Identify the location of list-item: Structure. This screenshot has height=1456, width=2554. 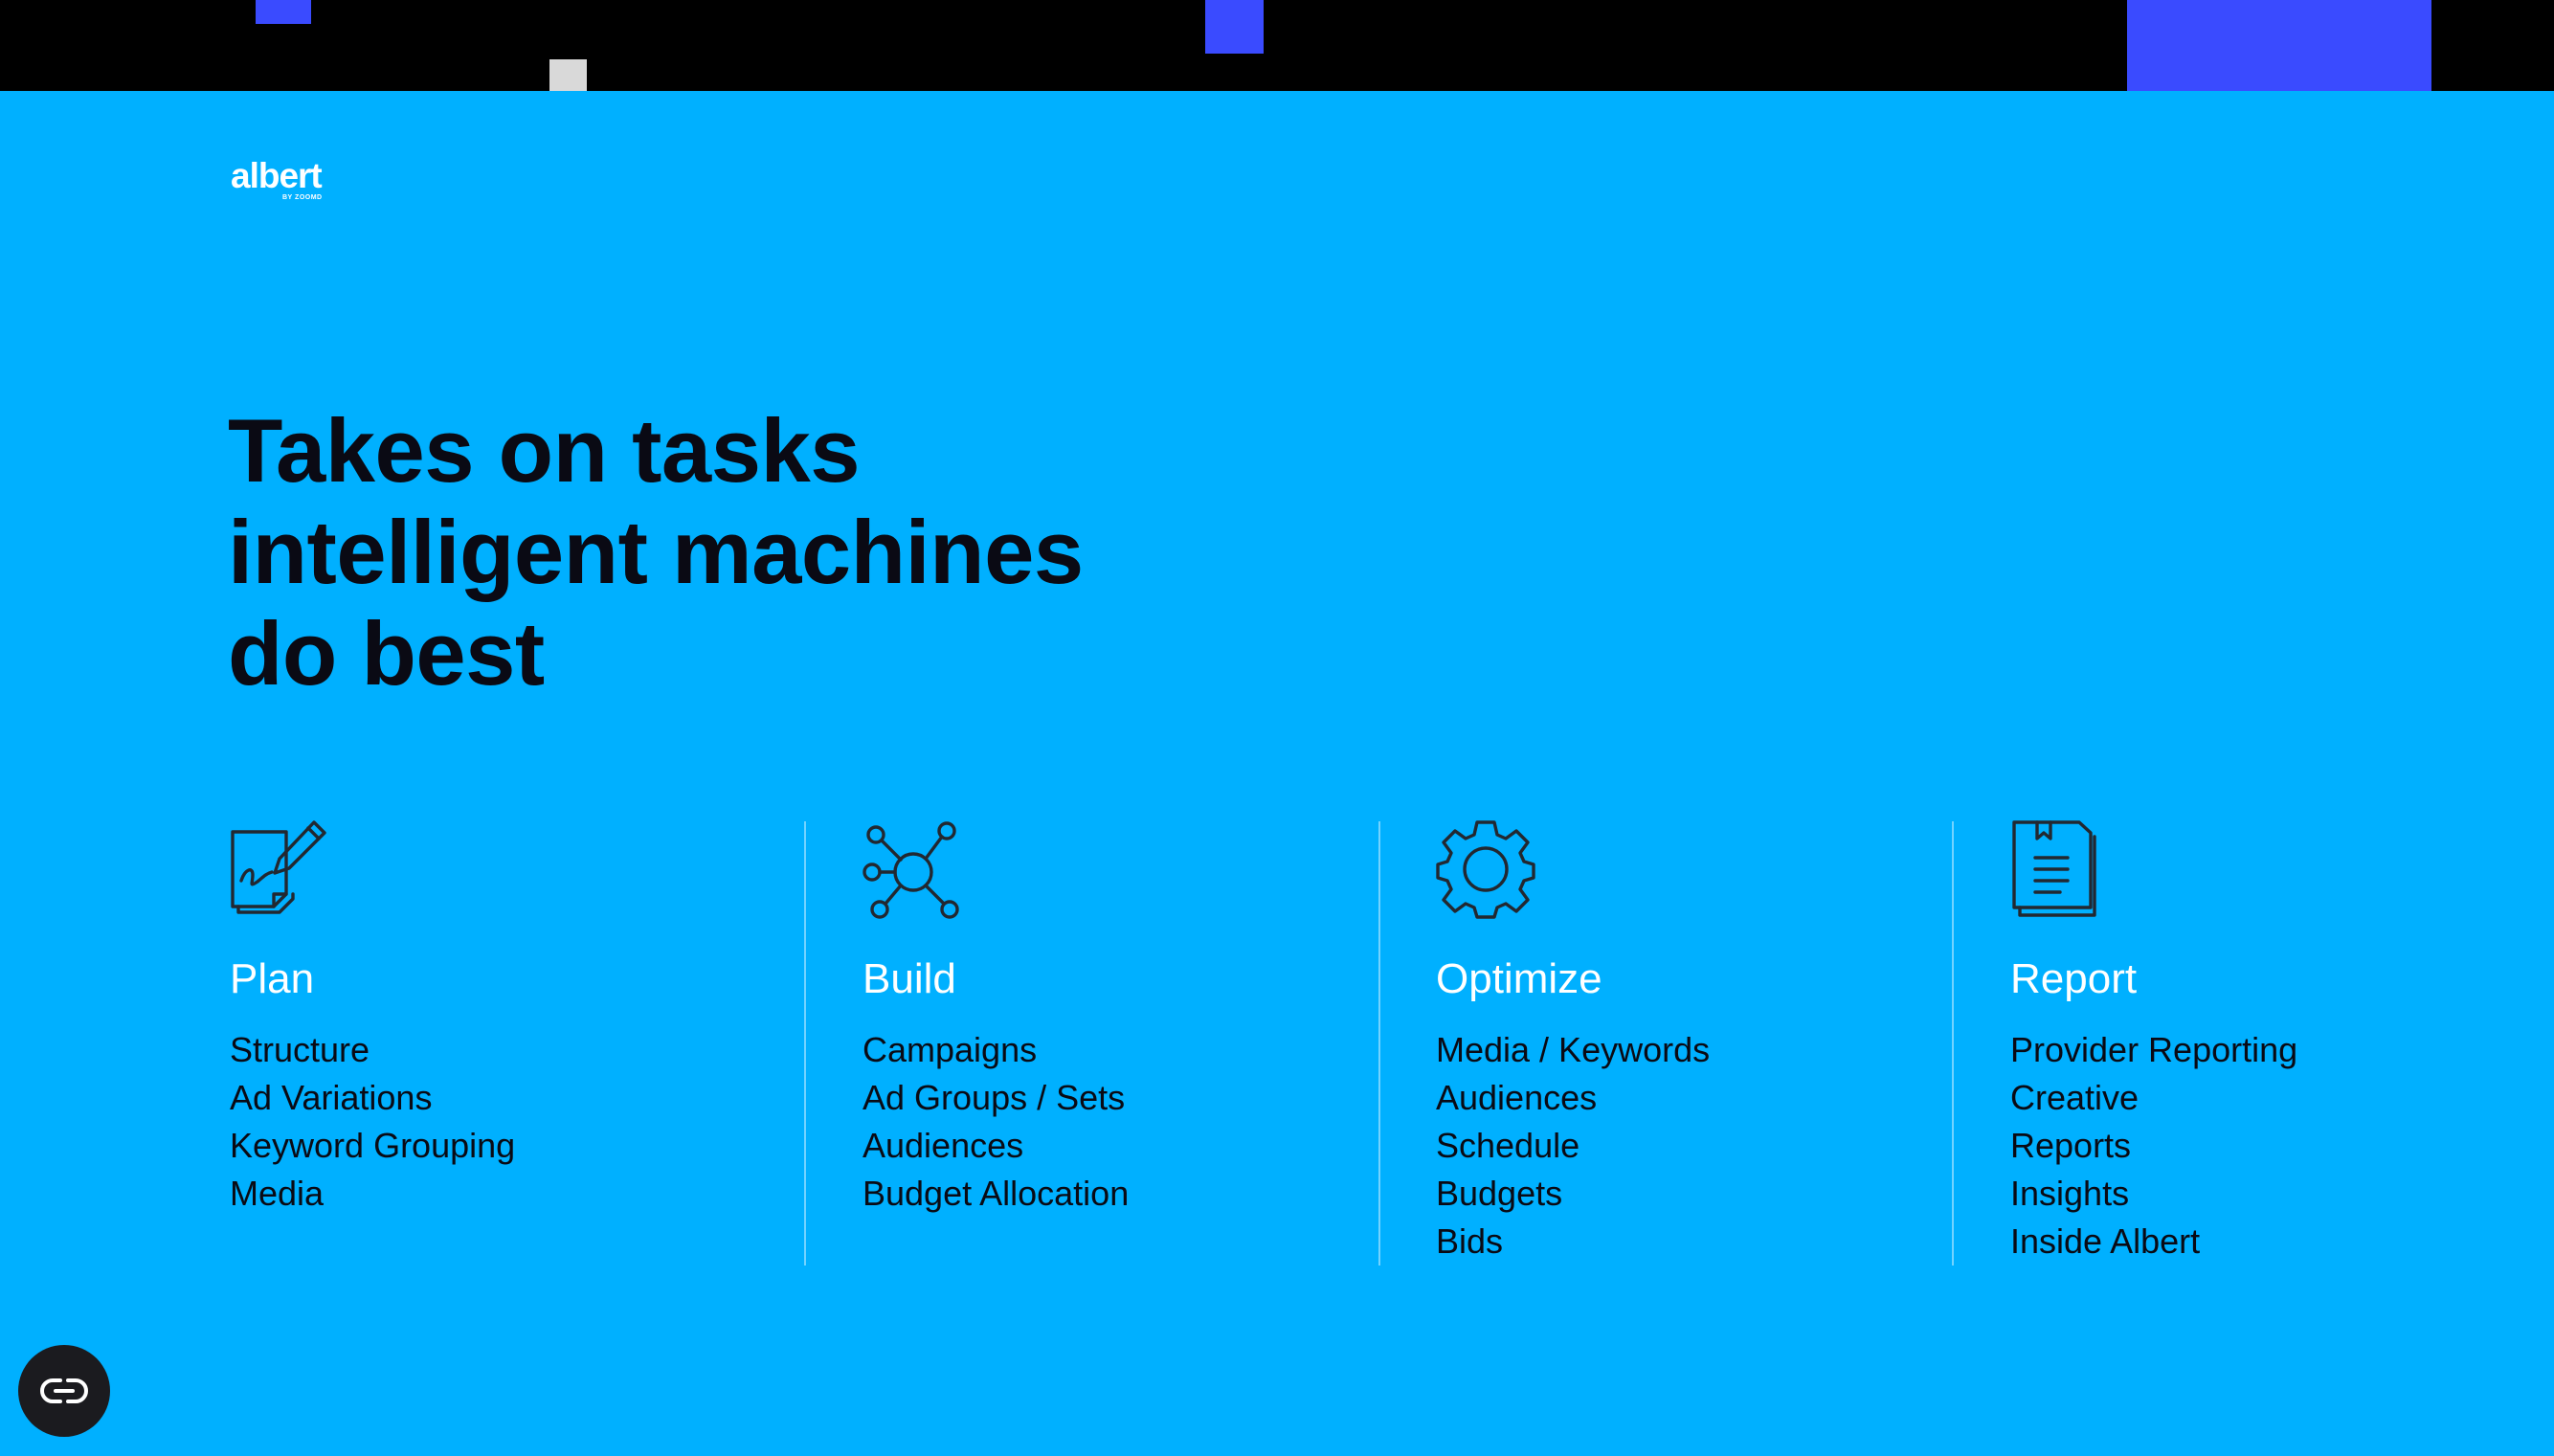
(300, 1050).